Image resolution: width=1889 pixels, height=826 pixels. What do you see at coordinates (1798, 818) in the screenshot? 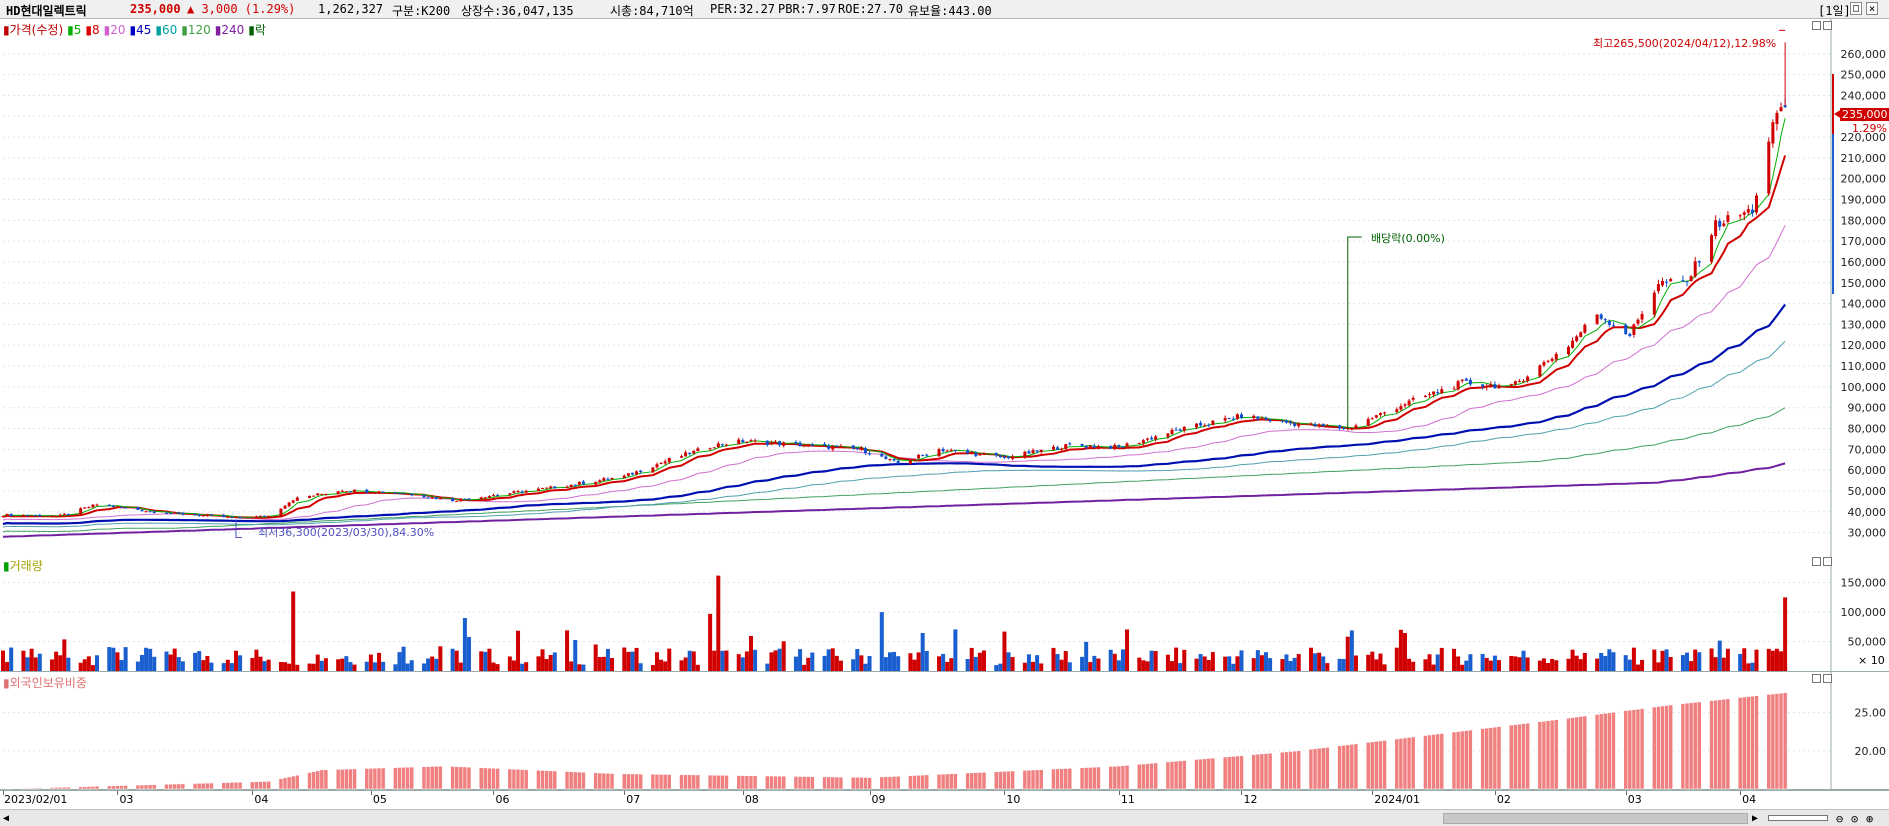
I see `zoom-slider` at bounding box center [1798, 818].